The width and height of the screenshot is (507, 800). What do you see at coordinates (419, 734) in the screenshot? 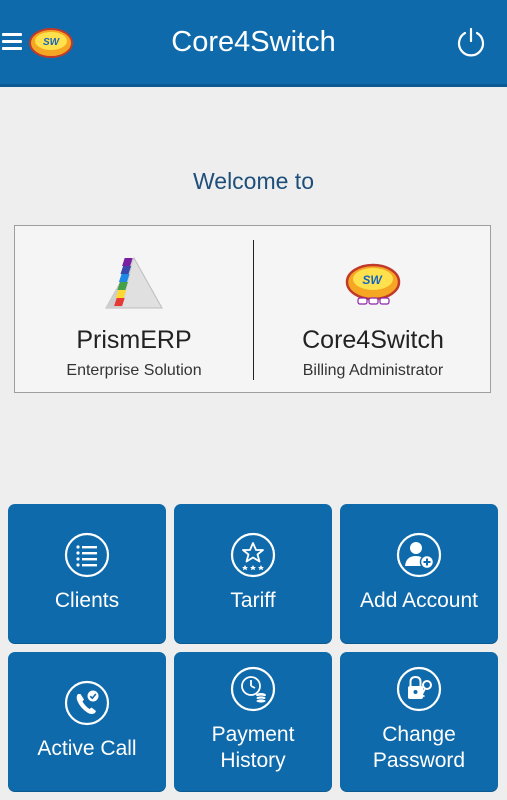
I see `tile-label-line1: Change` at bounding box center [419, 734].